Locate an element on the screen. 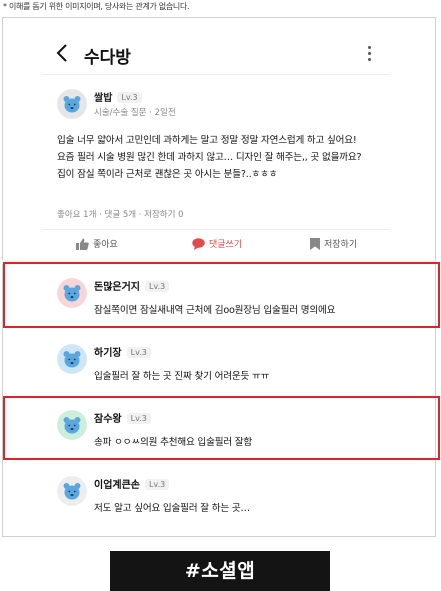 The image size is (441, 591). hashtag-banner: #소셜앱 is located at coordinates (220, 571).